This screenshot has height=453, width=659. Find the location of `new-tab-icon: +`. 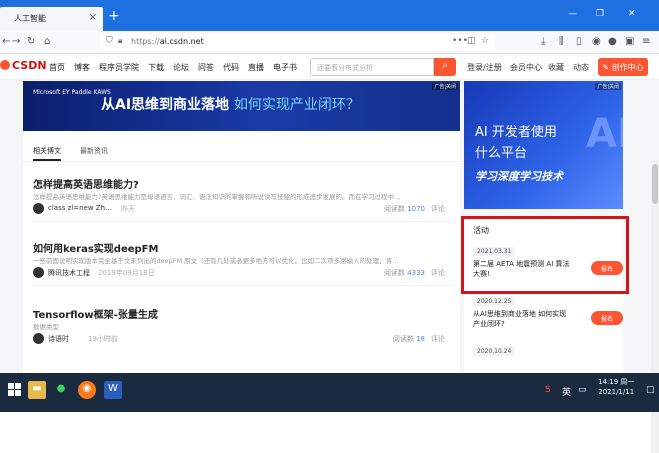

new-tab-icon: + is located at coordinates (114, 16).